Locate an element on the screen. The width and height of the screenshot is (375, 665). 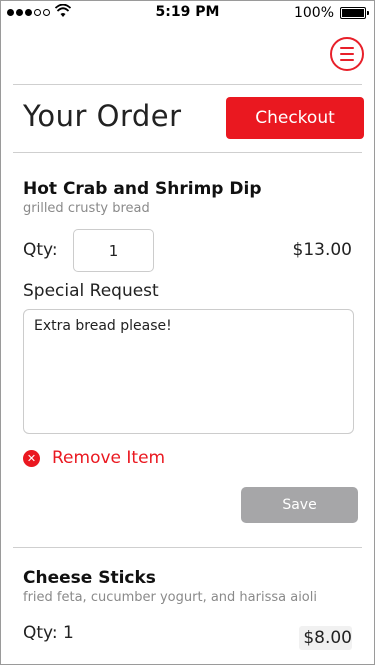
special-request-label: Special Request is located at coordinates (91, 291).